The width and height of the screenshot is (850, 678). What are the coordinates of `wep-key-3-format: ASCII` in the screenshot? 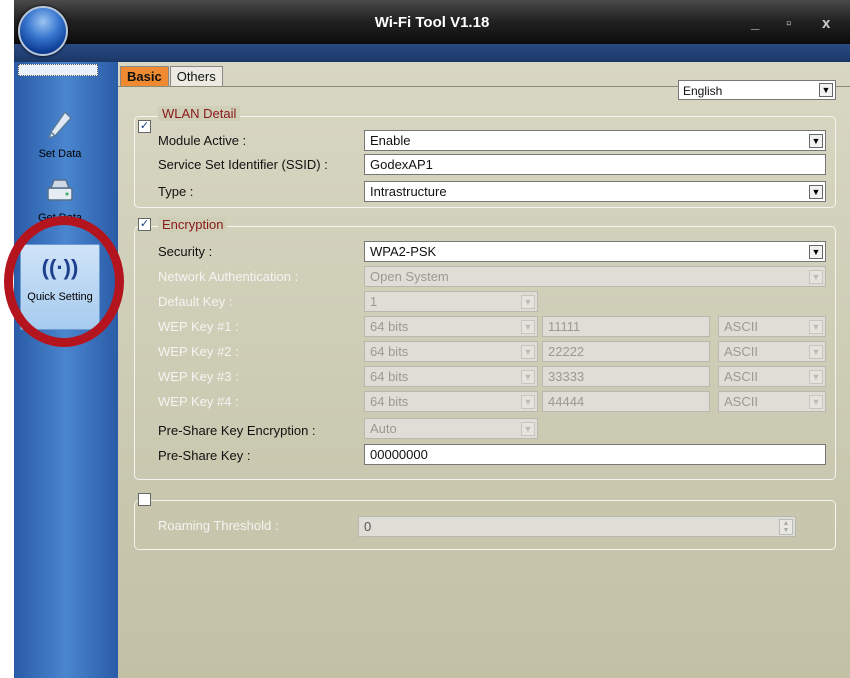 It's located at (741, 376).